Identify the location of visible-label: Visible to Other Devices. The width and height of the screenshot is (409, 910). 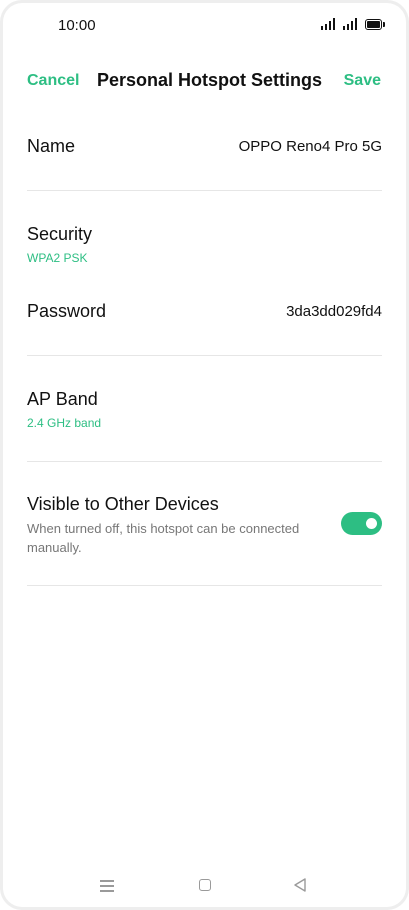
(123, 504).